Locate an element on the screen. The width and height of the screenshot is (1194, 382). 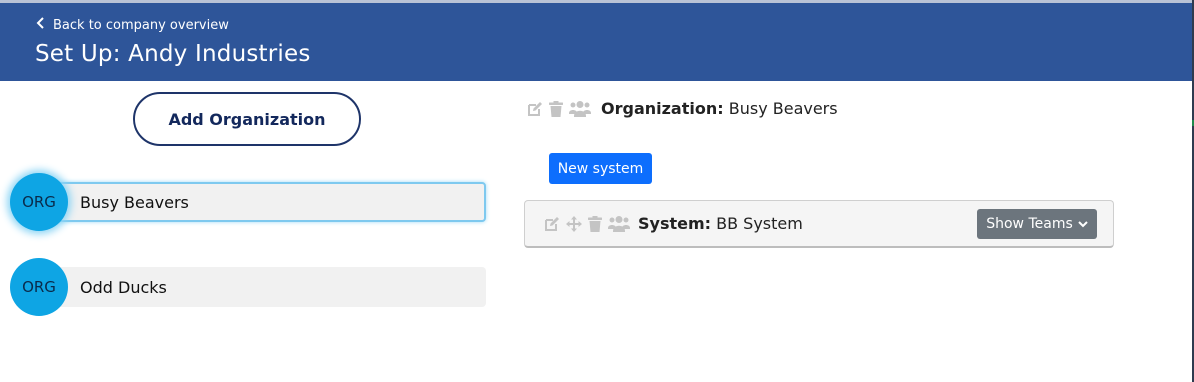
show-teams-button: Show Teams is located at coordinates (1037, 224).